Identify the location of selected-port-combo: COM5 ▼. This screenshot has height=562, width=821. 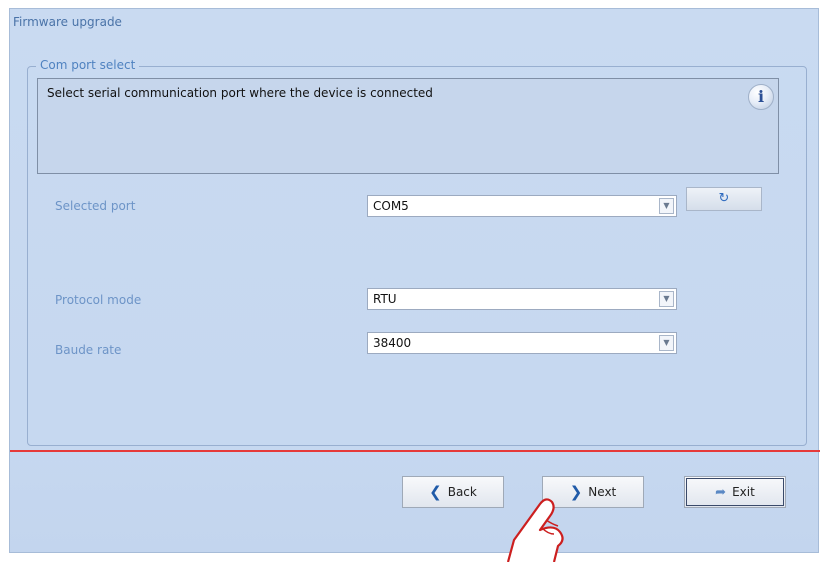
(522, 206).